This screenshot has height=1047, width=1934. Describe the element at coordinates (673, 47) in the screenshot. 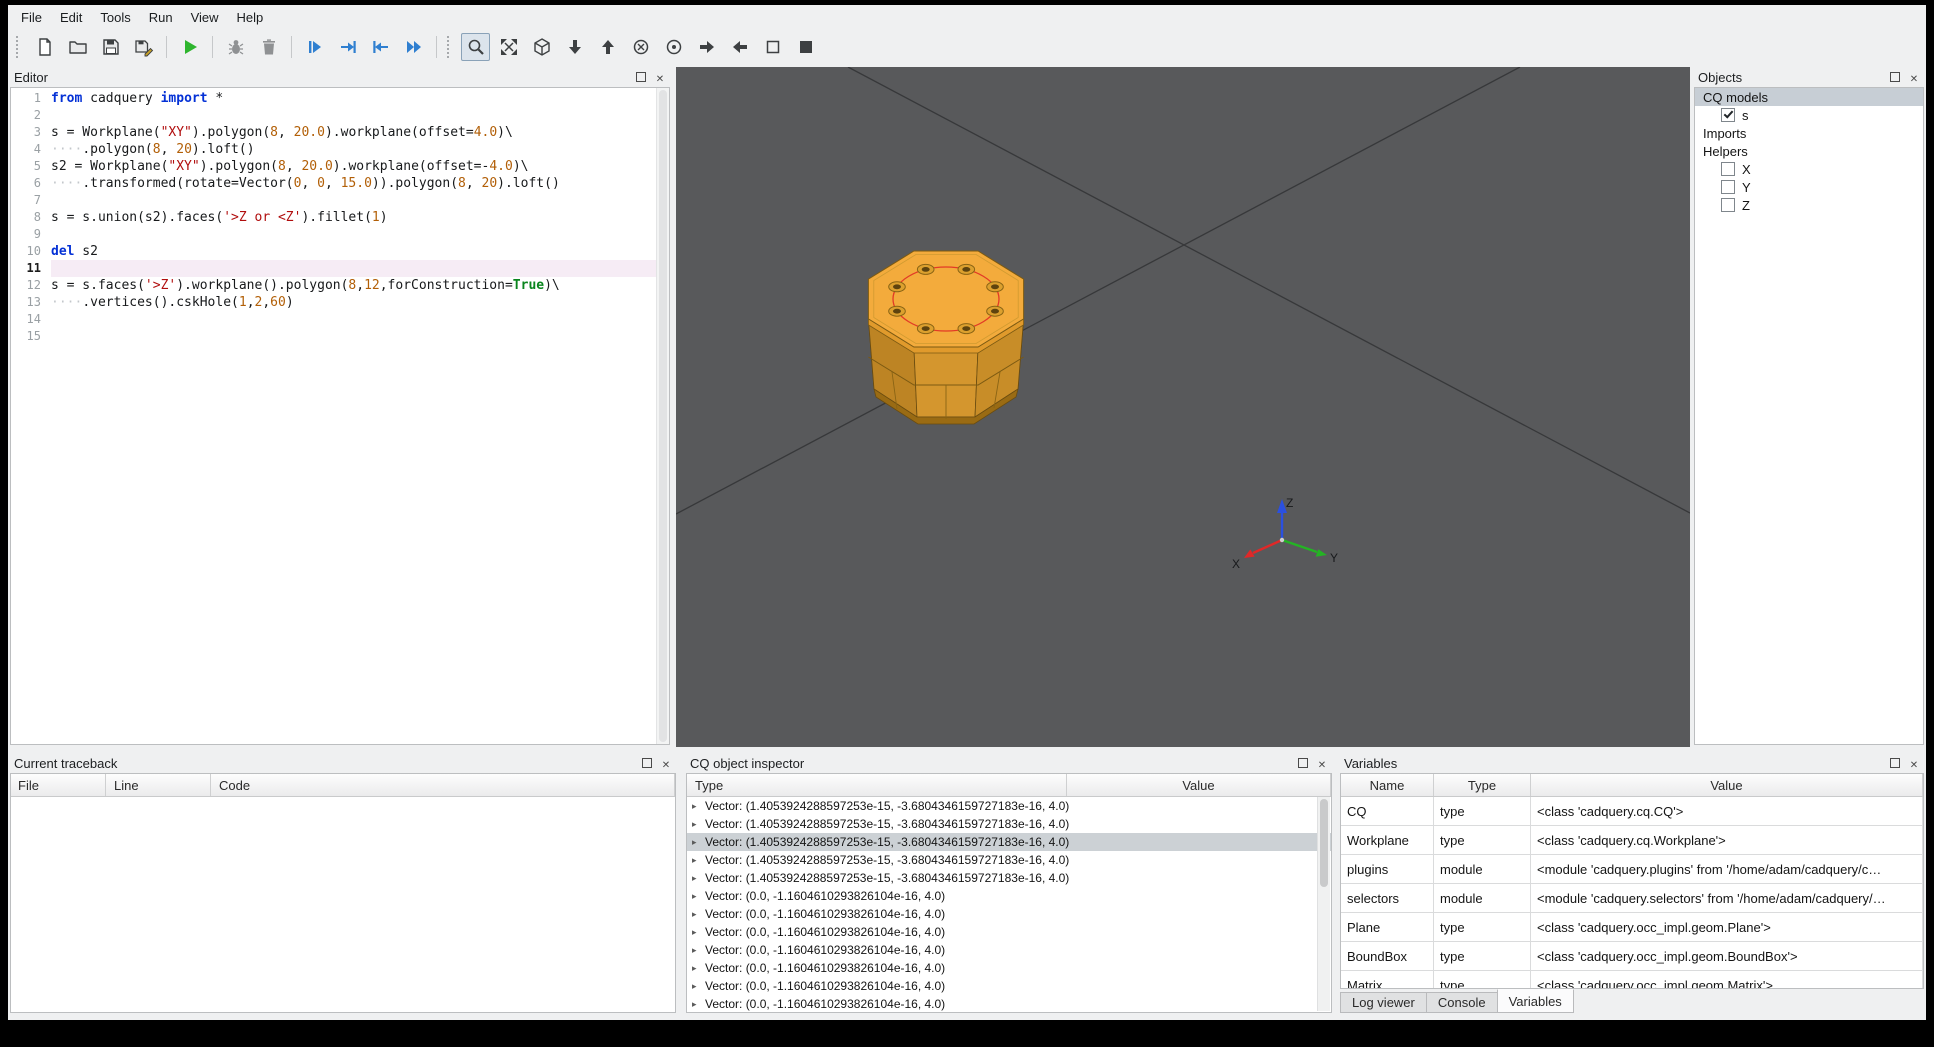

I see `back-view-button` at that location.